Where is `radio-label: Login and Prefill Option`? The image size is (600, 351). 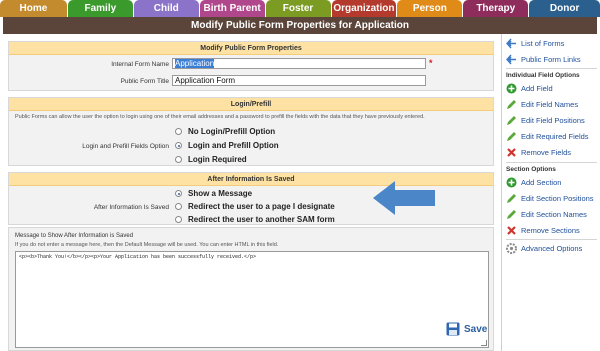
radio-label: Login and Prefill Option is located at coordinates (233, 145).